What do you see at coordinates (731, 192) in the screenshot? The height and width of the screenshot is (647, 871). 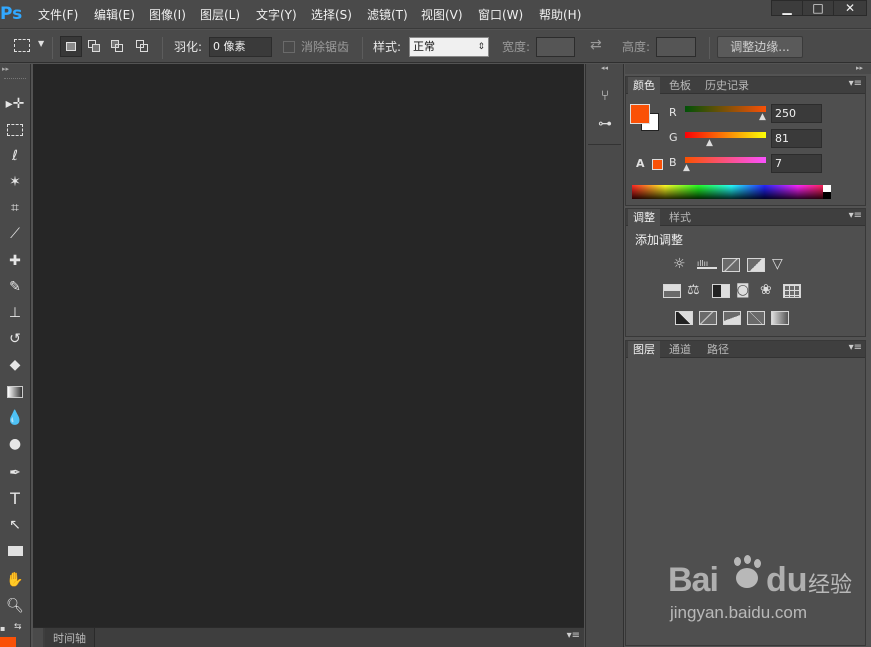 I see `color-spectrum-bar` at bounding box center [731, 192].